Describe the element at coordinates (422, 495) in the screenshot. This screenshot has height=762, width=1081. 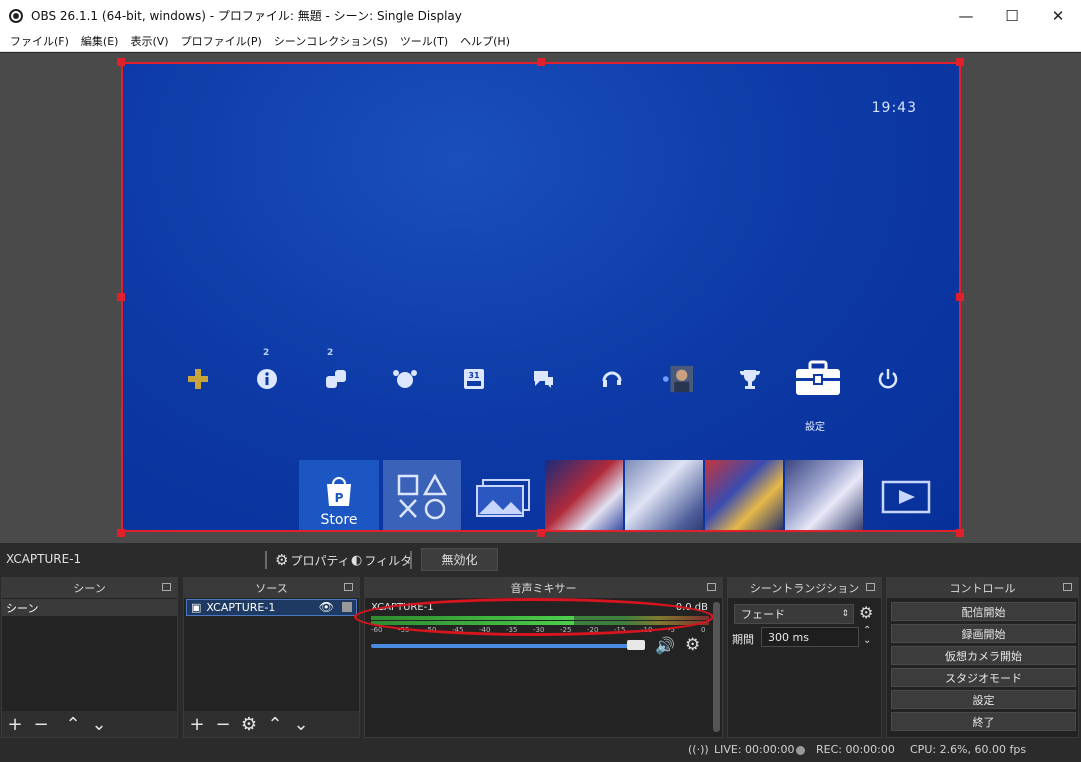
I see `library-tile` at that location.